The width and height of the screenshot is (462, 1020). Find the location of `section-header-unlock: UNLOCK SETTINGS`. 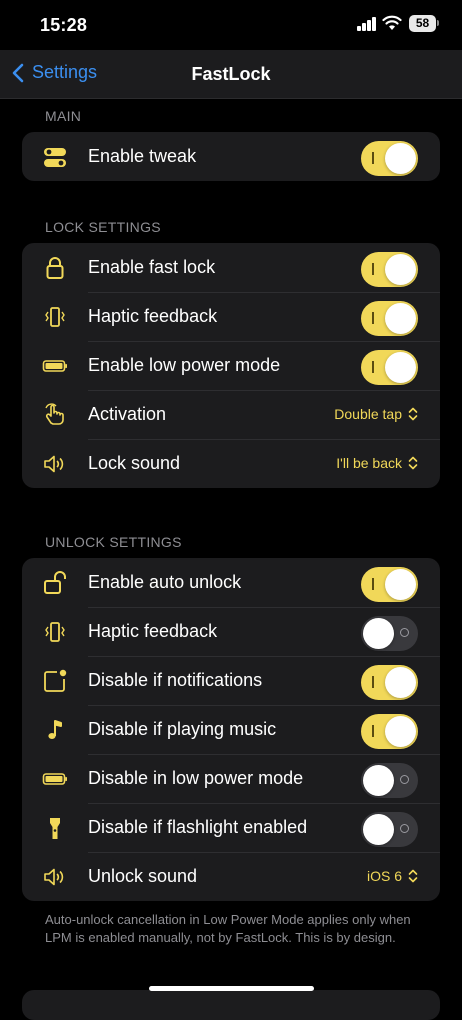

section-header-unlock: UNLOCK SETTINGS is located at coordinates (113, 542).